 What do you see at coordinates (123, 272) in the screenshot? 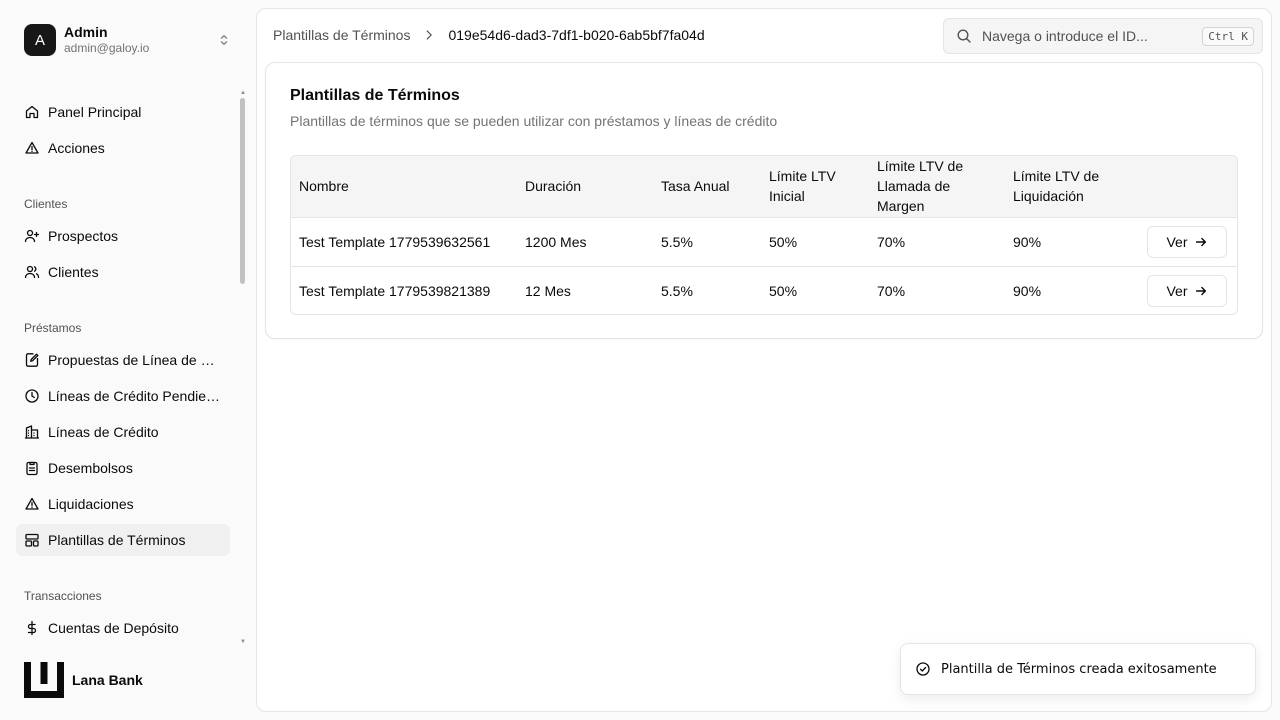
I see `sidebar-item-clientes: Clientes` at bounding box center [123, 272].